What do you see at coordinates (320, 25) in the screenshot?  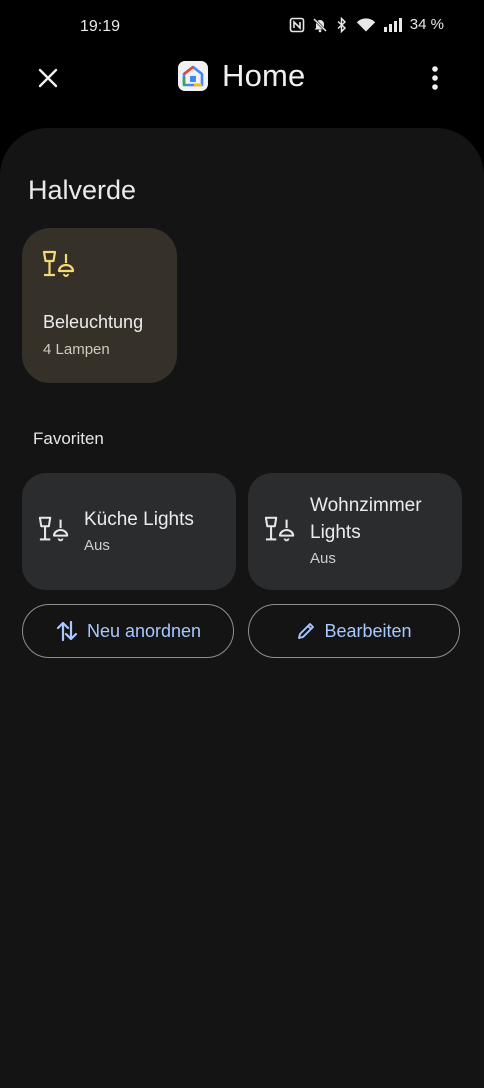 I see `mute-icon` at bounding box center [320, 25].